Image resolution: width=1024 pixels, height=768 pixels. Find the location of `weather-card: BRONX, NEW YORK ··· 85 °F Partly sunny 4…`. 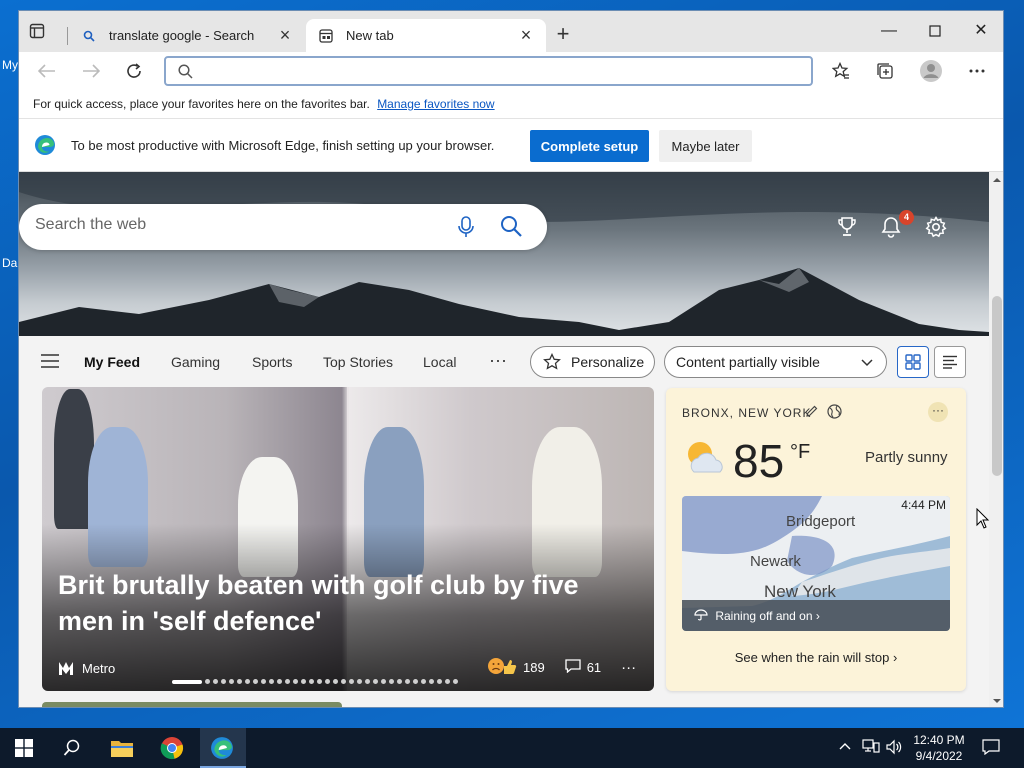

weather-card: BRONX, NEW YORK ··· 85 °F Partly sunny 4… is located at coordinates (816, 539).